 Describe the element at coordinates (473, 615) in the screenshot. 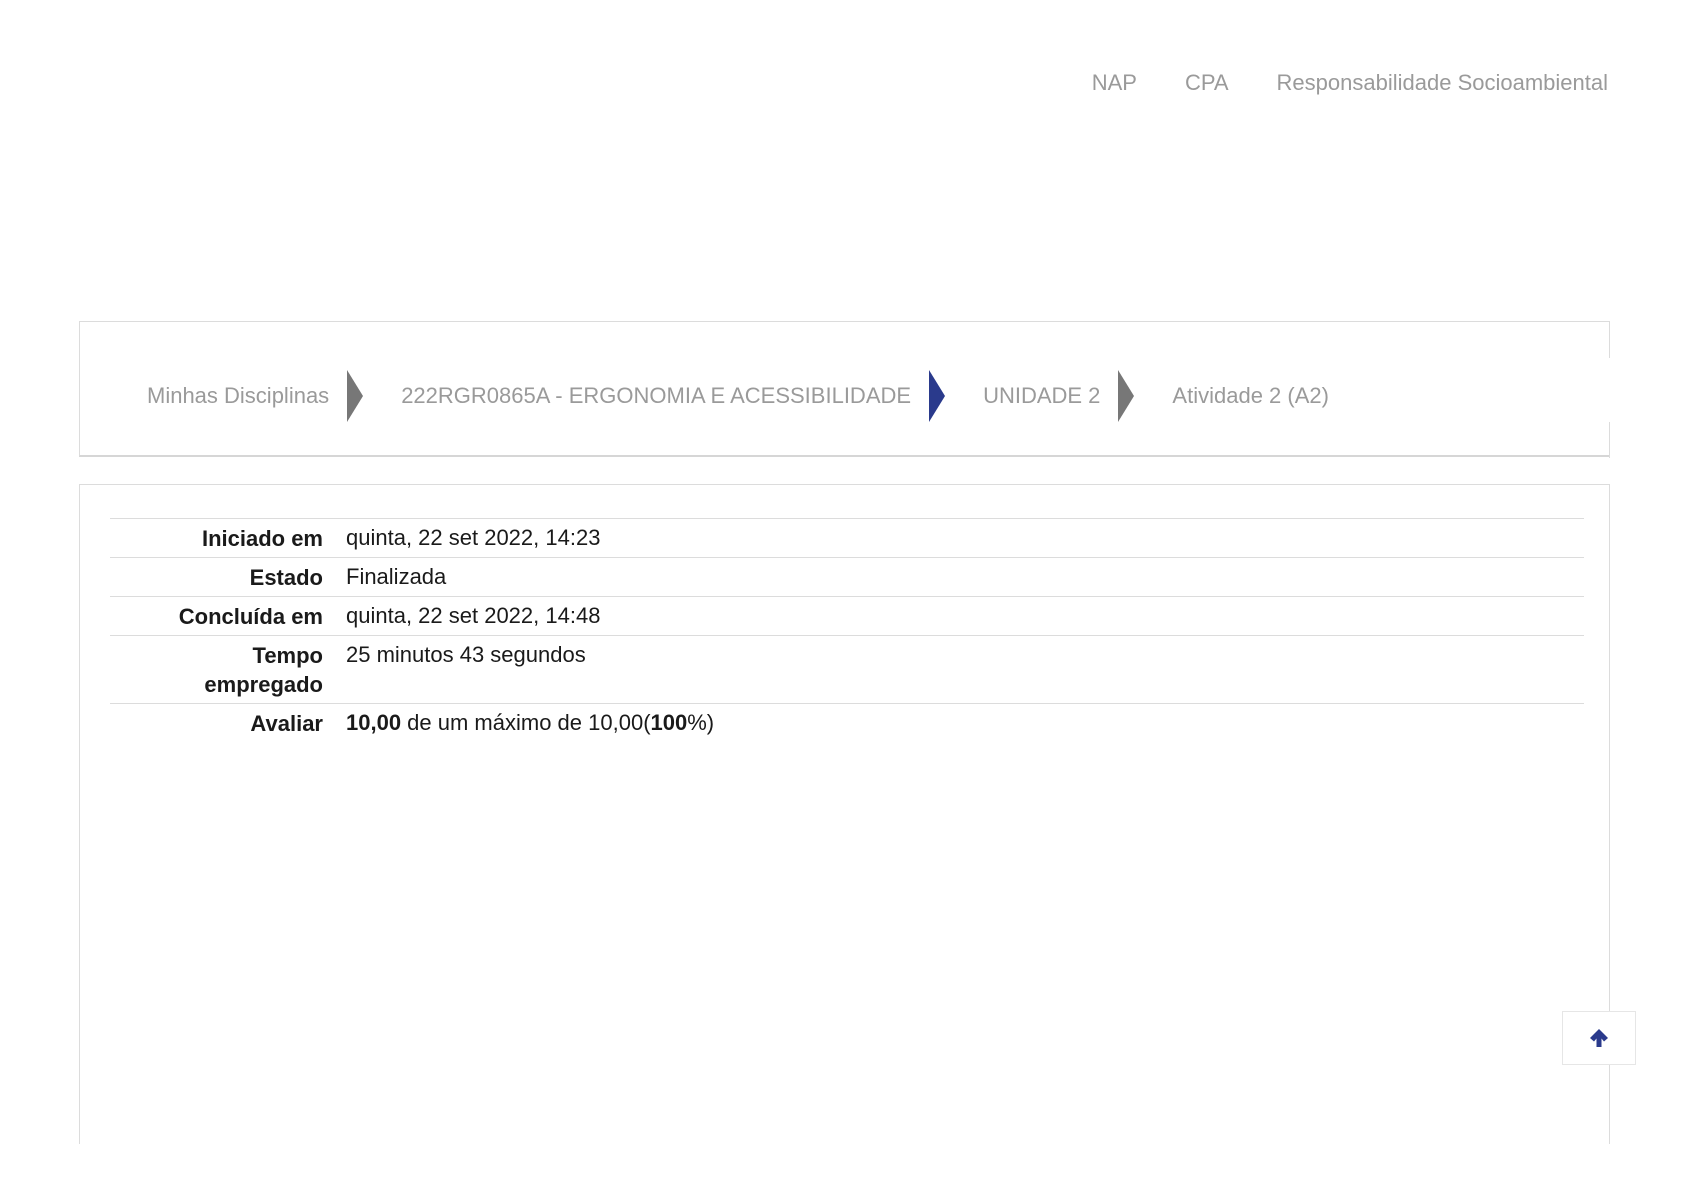

I see `completed-value: quinta, 22 set 2022, 14:48` at that location.